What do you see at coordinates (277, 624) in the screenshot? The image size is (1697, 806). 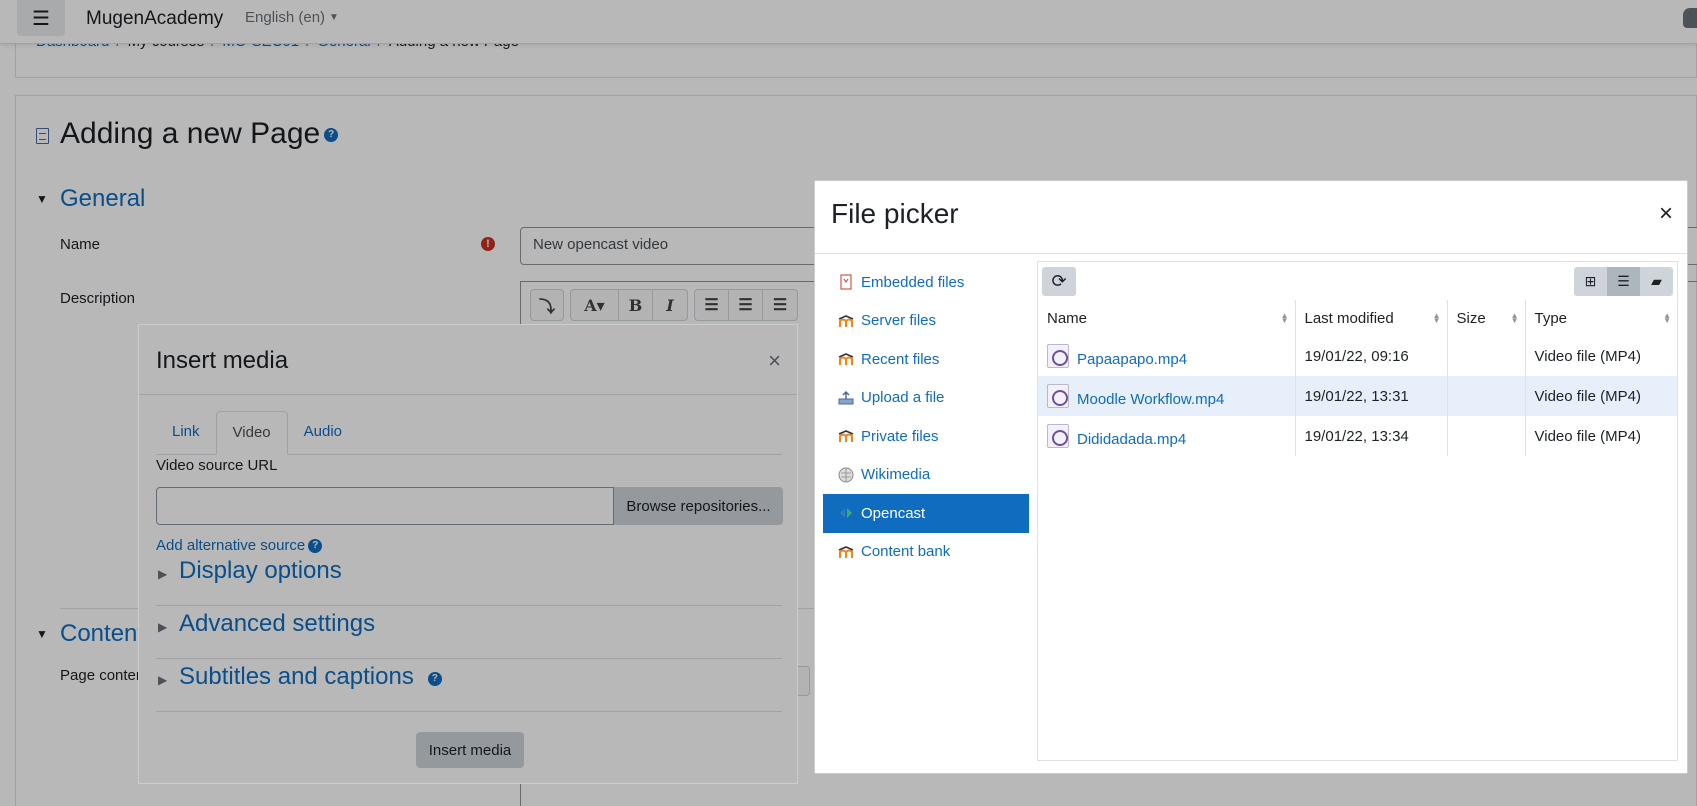 I see `advanced-settings-title: Advanced settings` at bounding box center [277, 624].